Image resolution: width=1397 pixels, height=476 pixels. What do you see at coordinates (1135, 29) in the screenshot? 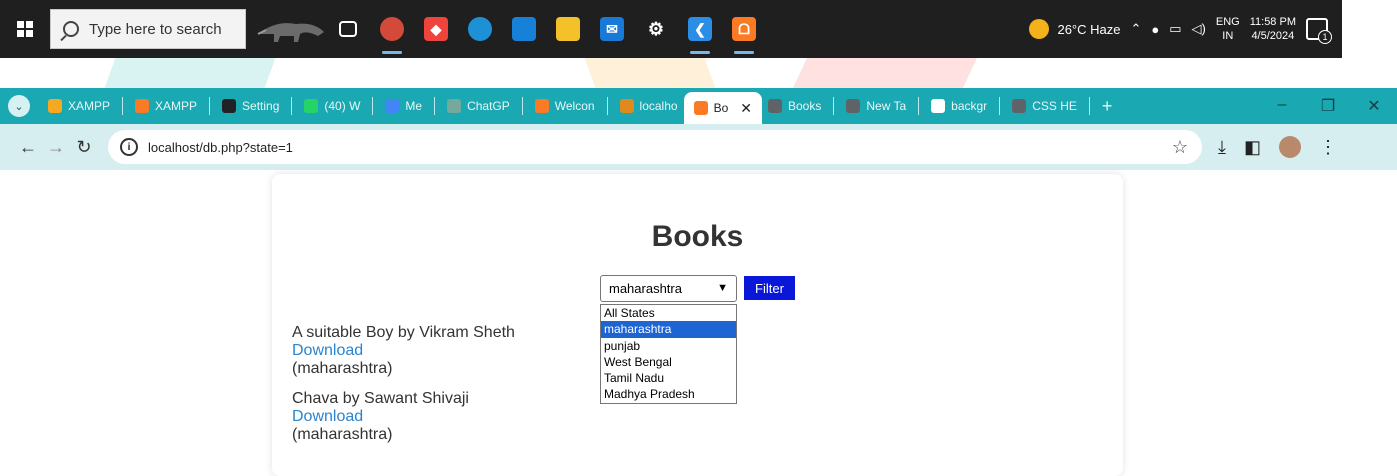
I see `tray-chevron-icon: ⌃` at bounding box center [1135, 29].